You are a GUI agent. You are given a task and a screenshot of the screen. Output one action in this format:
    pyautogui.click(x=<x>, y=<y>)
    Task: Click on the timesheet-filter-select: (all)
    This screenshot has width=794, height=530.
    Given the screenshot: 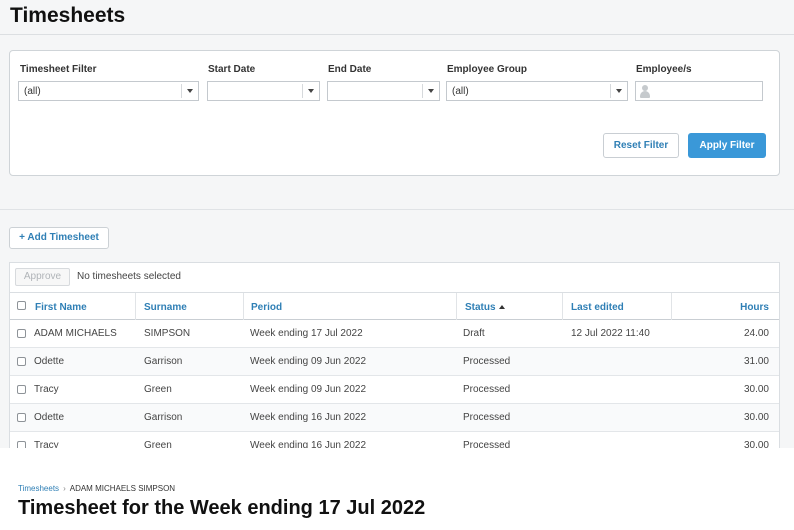 What is the action you would take?
    pyautogui.click(x=108, y=91)
    